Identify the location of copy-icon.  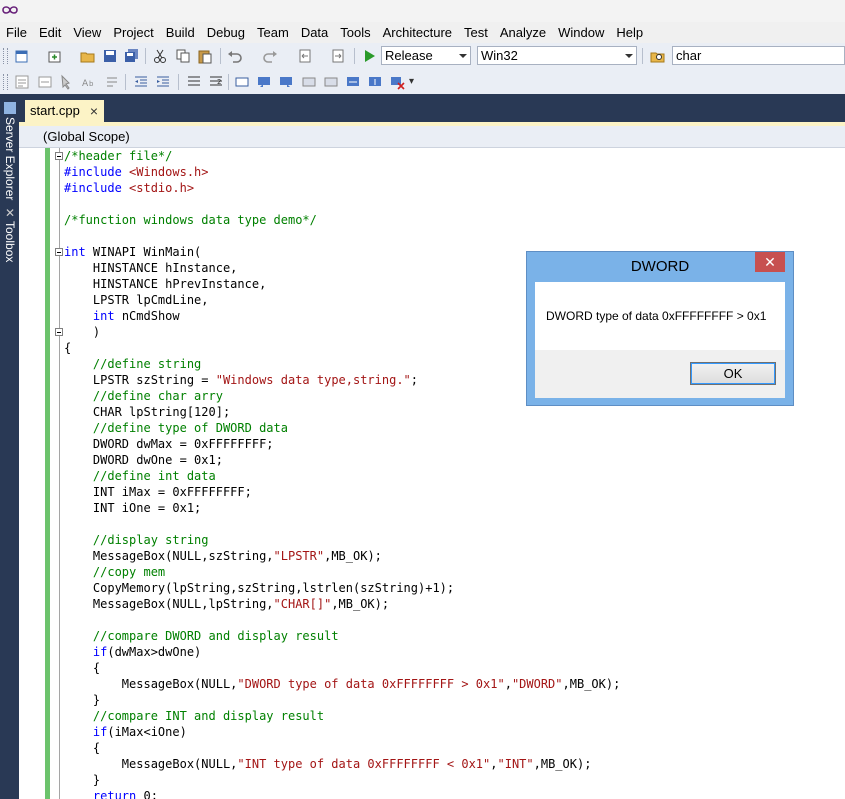
(183, 56).